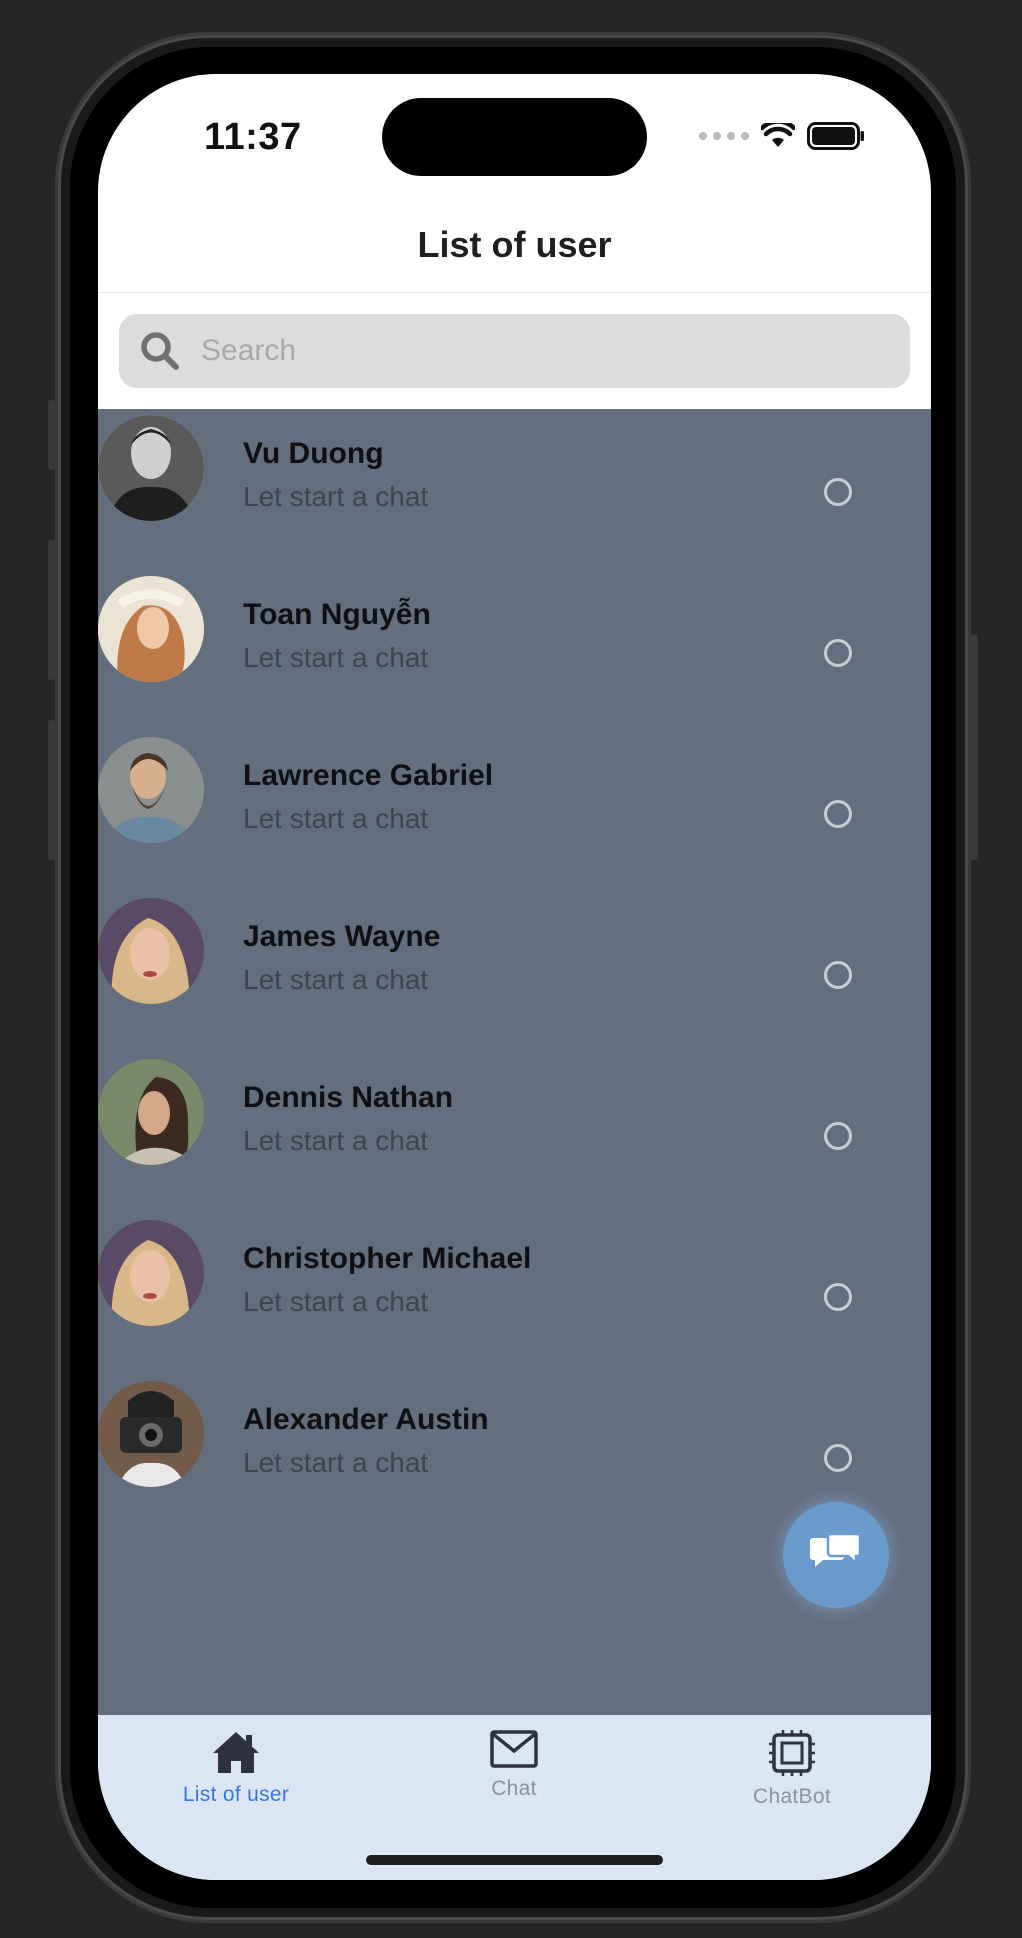 This screenshot has width=1022, height=1938. What do you see at coordinates (514, 1113) in the screenshot?
I see `list-item: Dennis Nathan Let start a chat` at bounding box center [514, 1113].